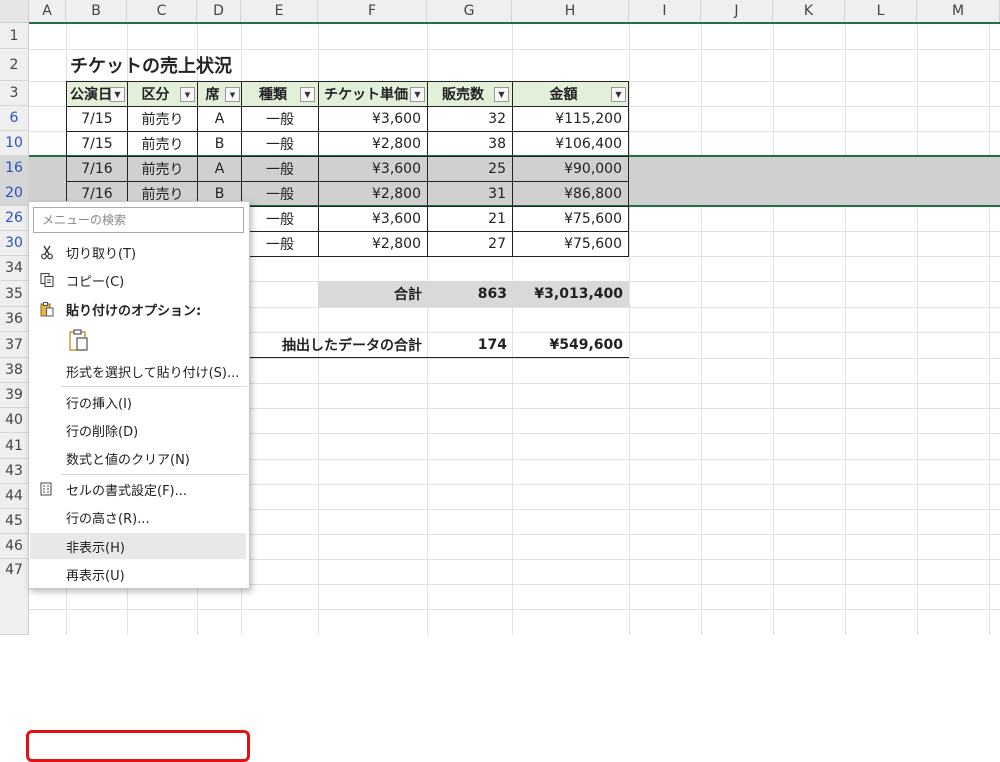  What do you see at coordinates (139, 280) in the screenshot?
I see `menu-item-copy: コピー(C)` at bounding box center [139, 280].